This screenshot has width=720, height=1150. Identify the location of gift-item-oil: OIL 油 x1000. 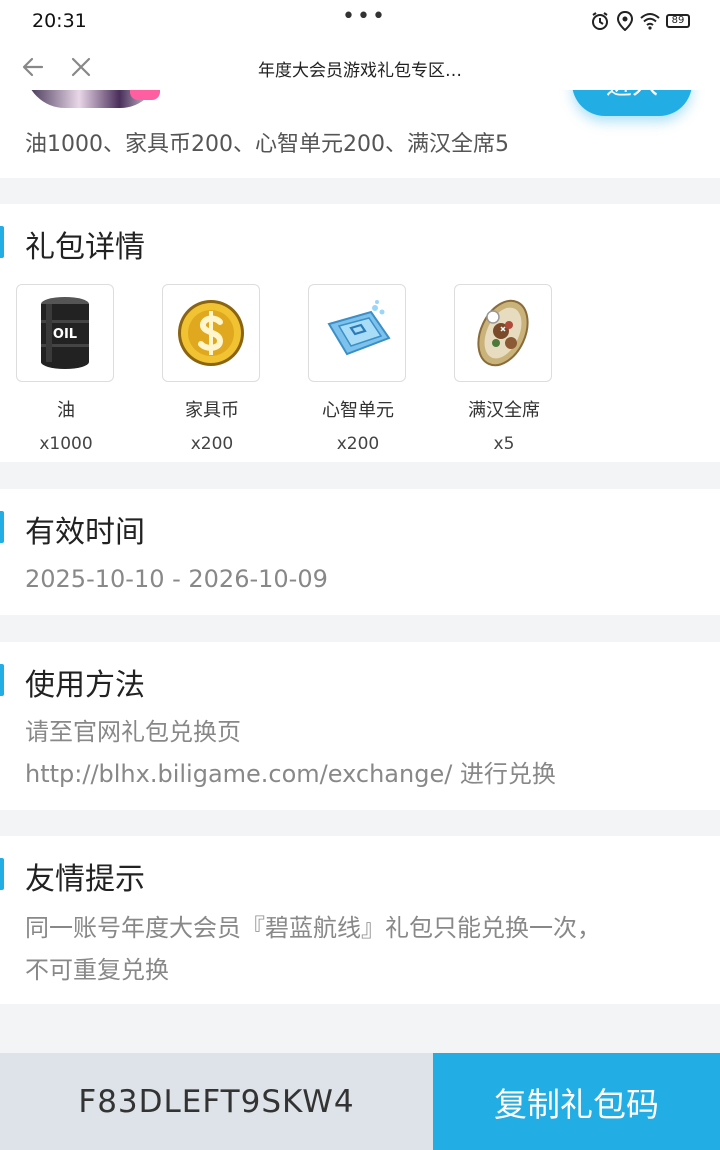
(66, 369).